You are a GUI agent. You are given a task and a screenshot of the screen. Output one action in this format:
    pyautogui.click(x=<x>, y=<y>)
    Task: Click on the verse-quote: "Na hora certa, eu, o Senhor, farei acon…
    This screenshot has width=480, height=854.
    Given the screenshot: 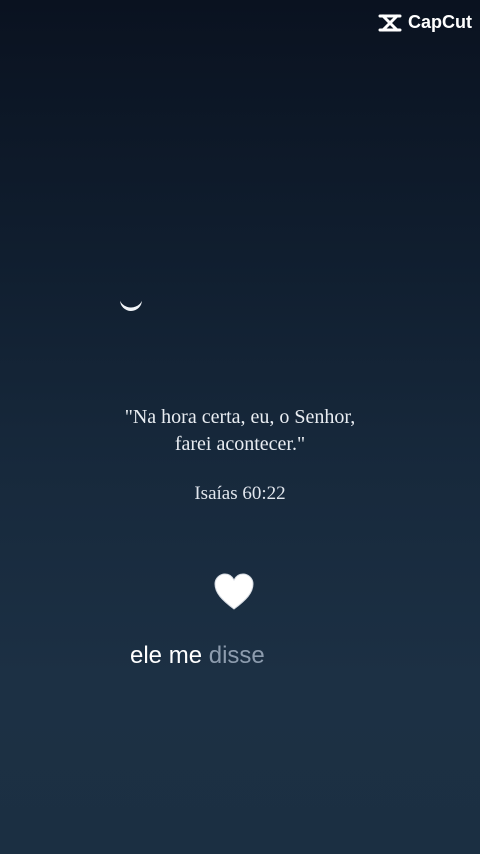 What is the action you would take?
    pyautogui.click(x=240, y=431)
    